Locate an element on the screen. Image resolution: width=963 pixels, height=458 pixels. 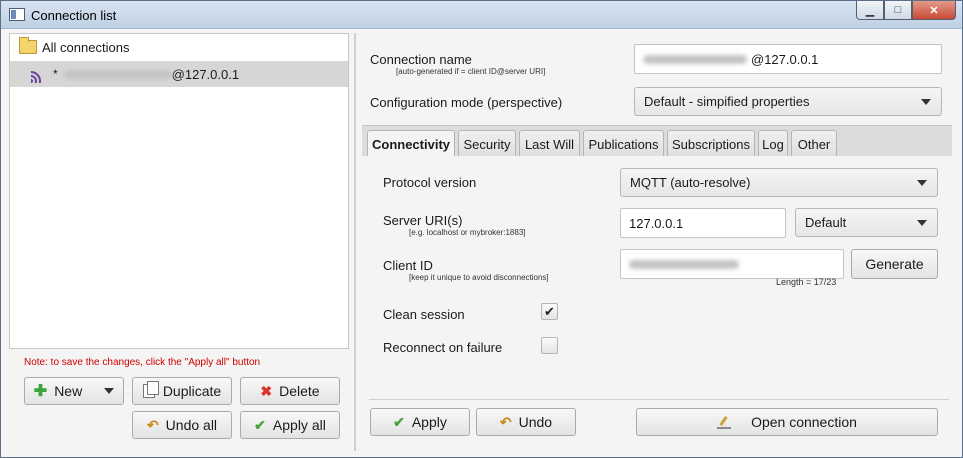
tree-item-label: All connections is located at coordinates (86, 47).